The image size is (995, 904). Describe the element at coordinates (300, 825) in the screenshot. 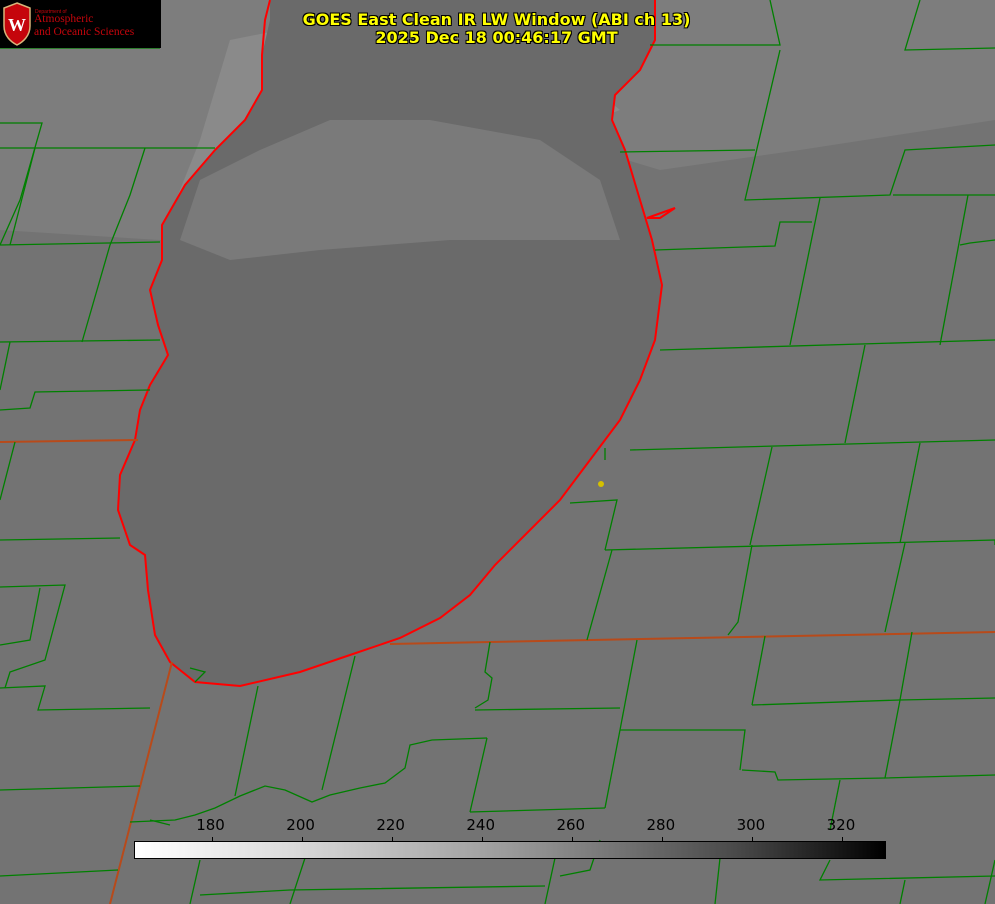

I see `colorbar-tick-label: 200` at that location.